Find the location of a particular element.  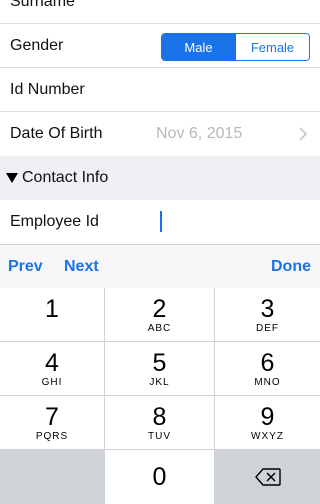

key-7: 7 PQRS is located at coordinates (52, 422).